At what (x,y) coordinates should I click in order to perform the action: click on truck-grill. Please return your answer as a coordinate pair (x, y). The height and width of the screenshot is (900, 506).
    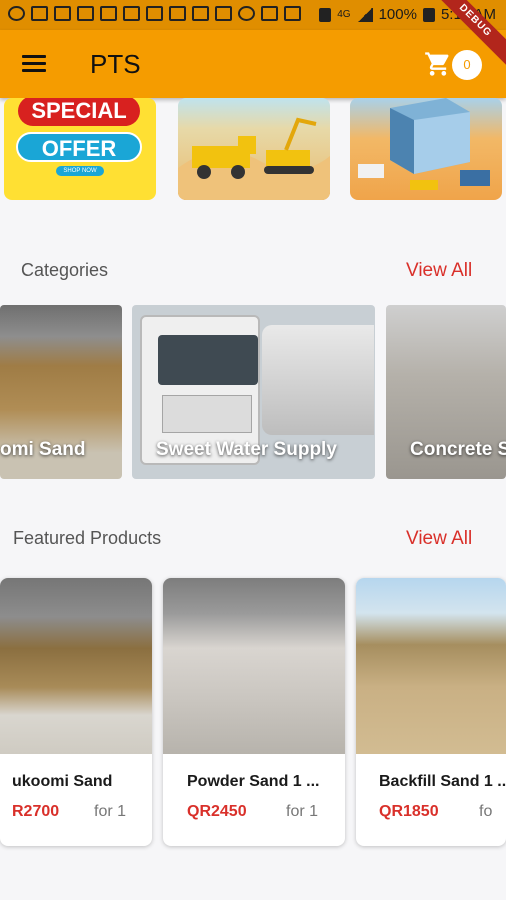
    Looking at the image, I should click on (207, 414).